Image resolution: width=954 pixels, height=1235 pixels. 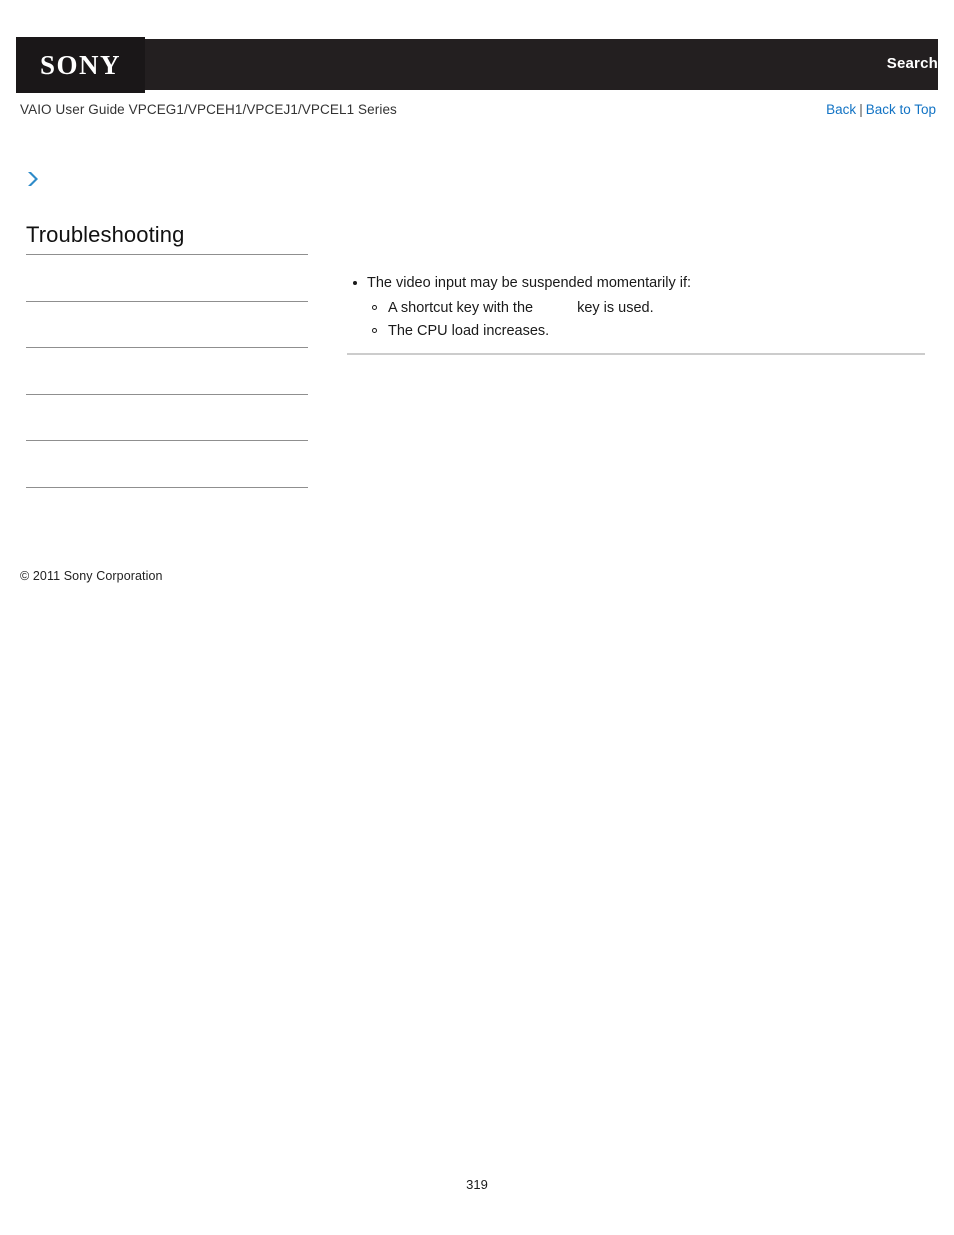 I want to click on content-divider, so click(x=636, y=354).